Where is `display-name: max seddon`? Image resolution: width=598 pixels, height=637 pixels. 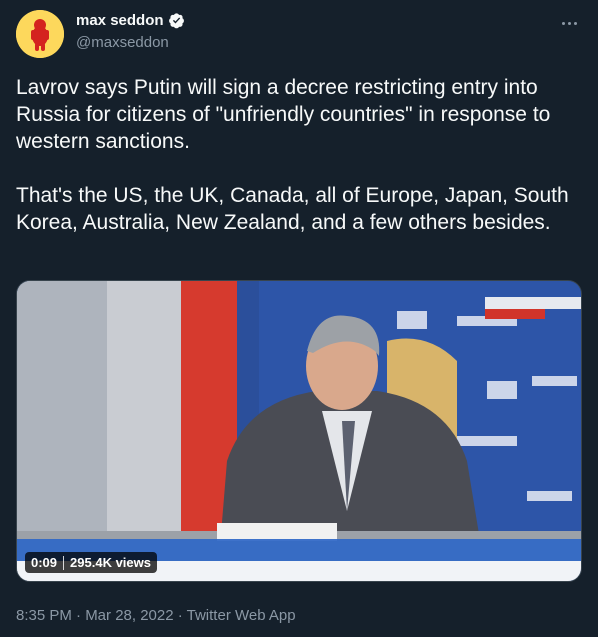 display-name: max seddon is located at coordinates (120, 20).